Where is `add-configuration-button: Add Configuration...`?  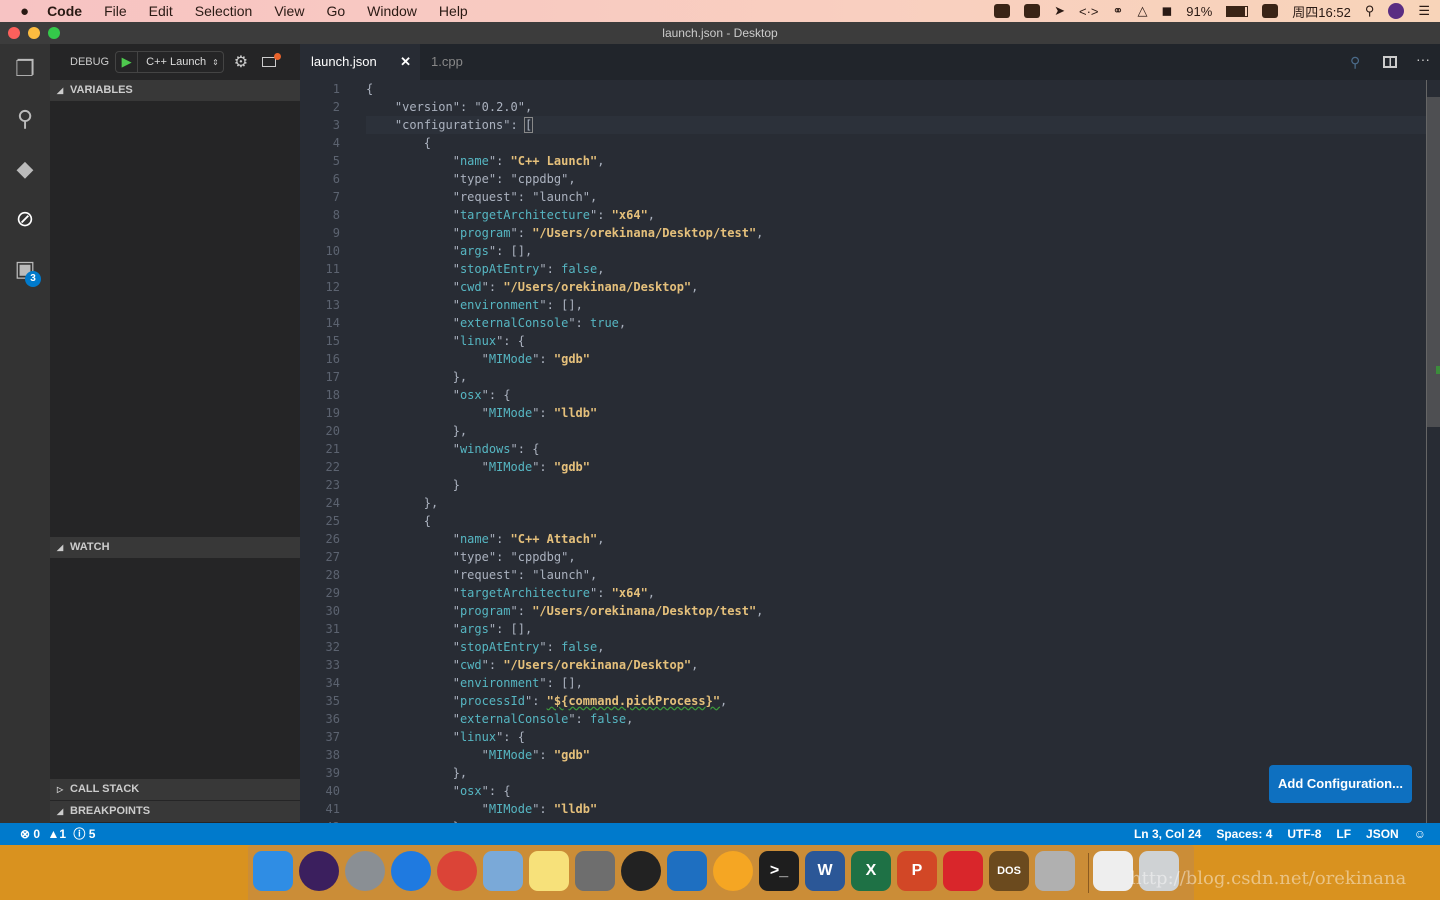
add-configuration-button: Add Configuration... is located at coordinates (1340, 784).